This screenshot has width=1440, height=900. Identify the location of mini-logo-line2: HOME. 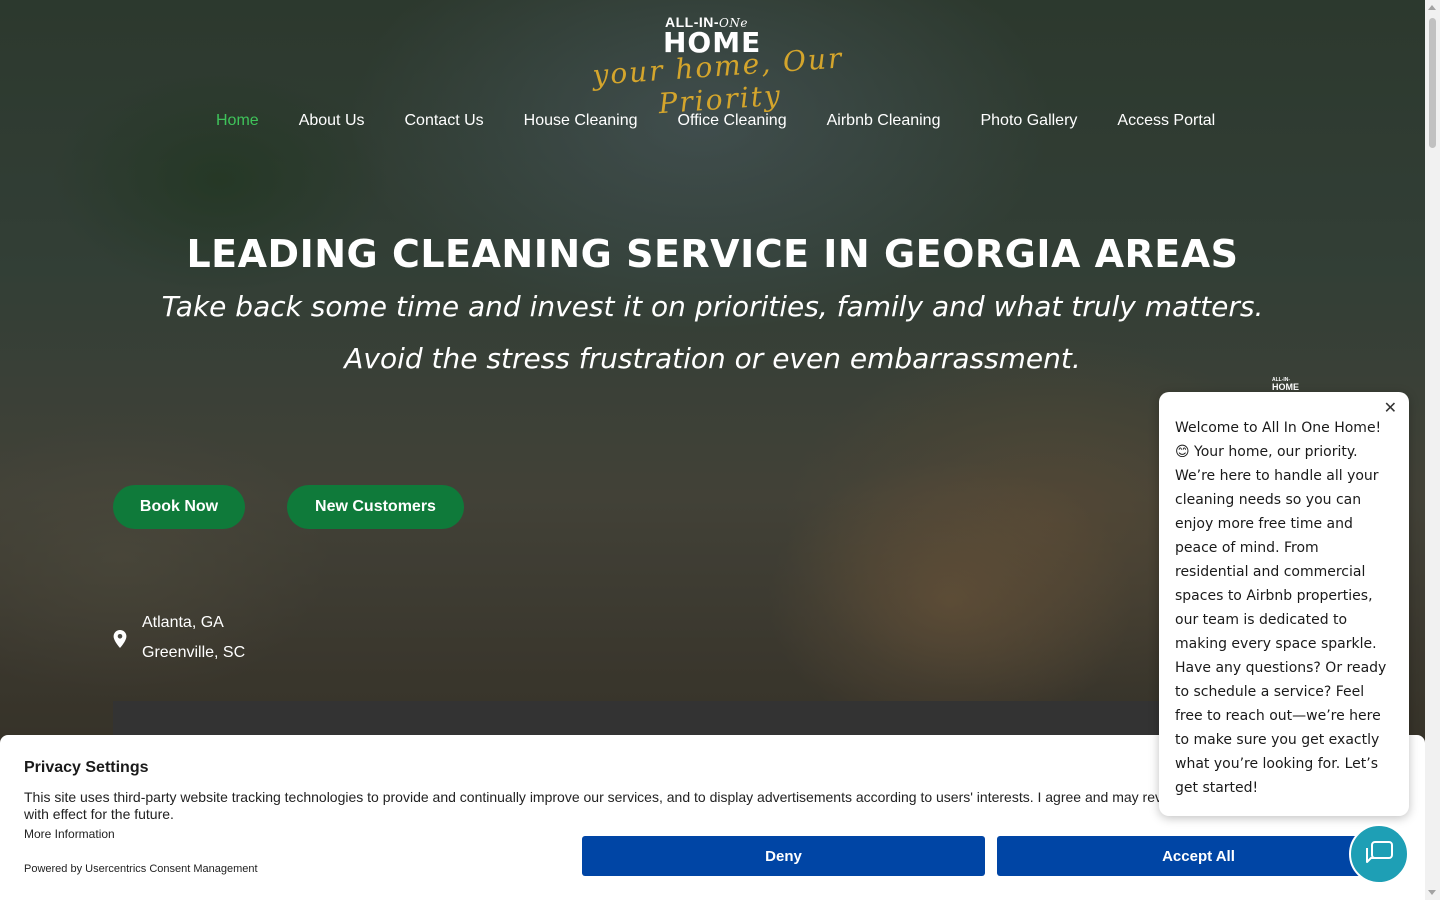
(1285, 387).